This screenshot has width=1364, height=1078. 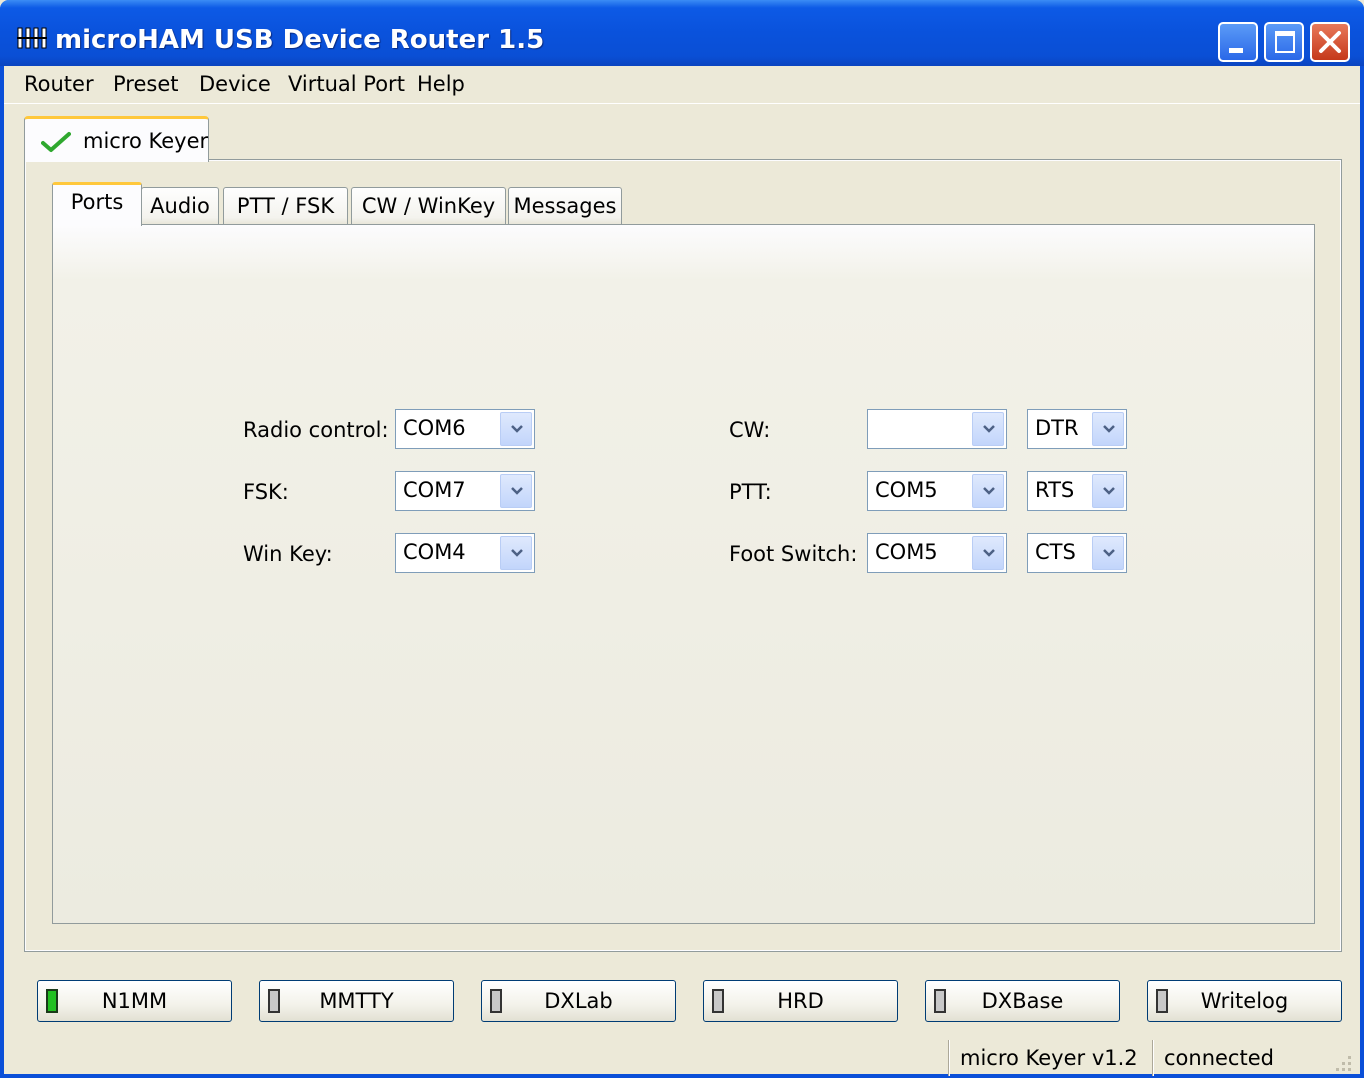 I want to click on ptt-port-select: COM5, so click(x=937, y=491).